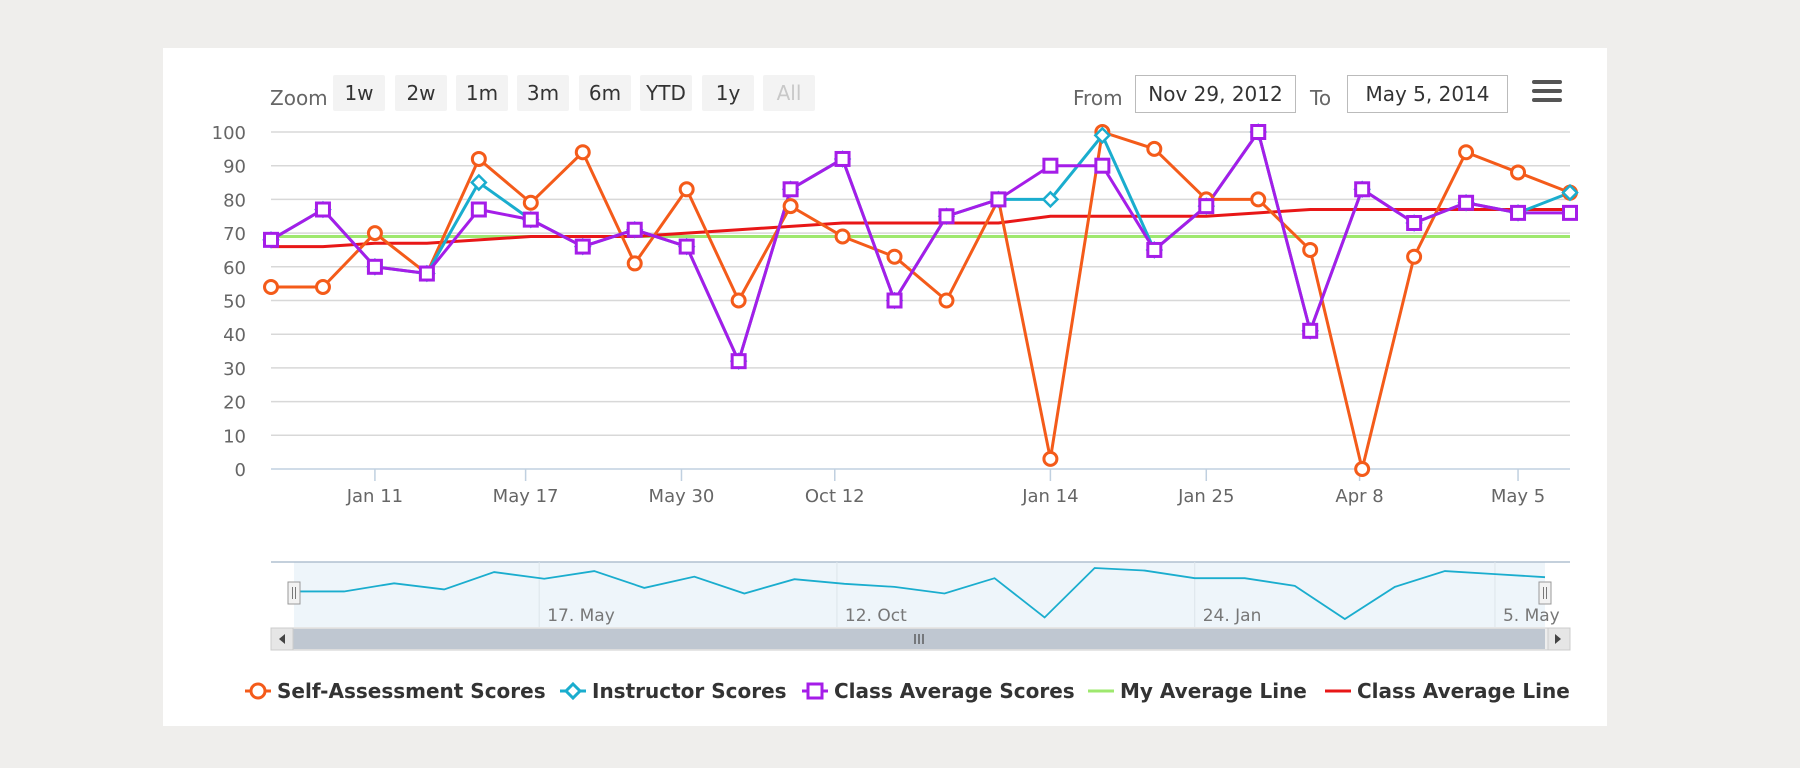 The height and width of the screenshot is (768, 1800). I want to click on navigator: 17. May 12. Oct 24. Jan 5. May, so click(920, 606).